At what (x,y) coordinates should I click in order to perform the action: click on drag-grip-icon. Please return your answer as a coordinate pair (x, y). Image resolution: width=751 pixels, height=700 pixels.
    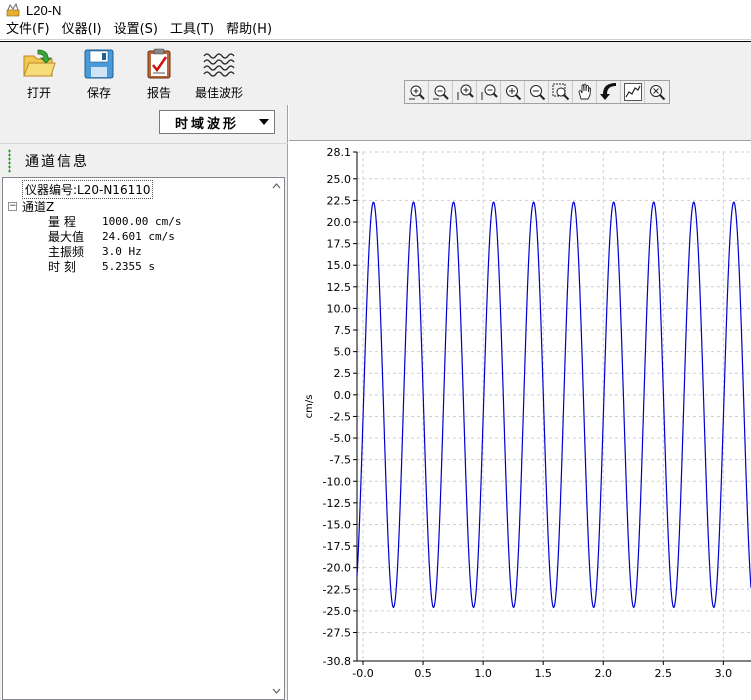
    Looking at the image, I should click on (9, 161).